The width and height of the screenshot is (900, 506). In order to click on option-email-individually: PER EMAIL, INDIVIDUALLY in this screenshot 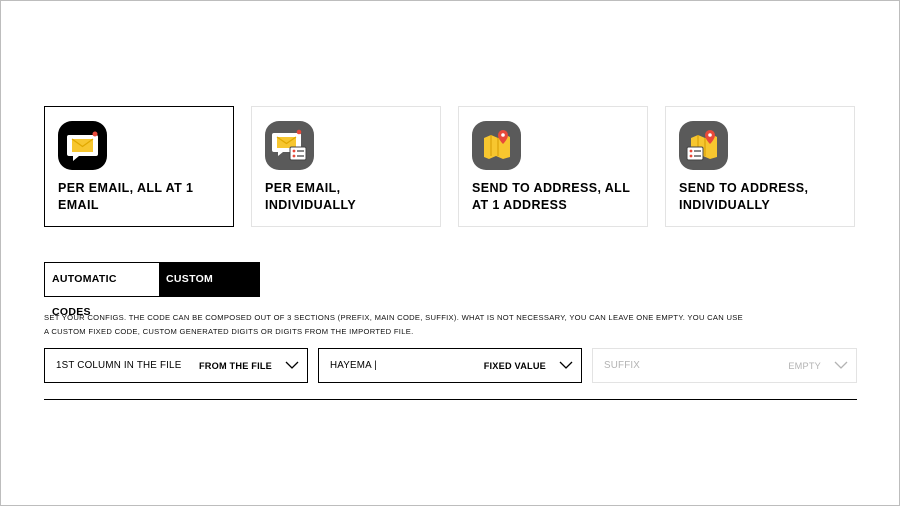, I will do `click(346, 166)`.